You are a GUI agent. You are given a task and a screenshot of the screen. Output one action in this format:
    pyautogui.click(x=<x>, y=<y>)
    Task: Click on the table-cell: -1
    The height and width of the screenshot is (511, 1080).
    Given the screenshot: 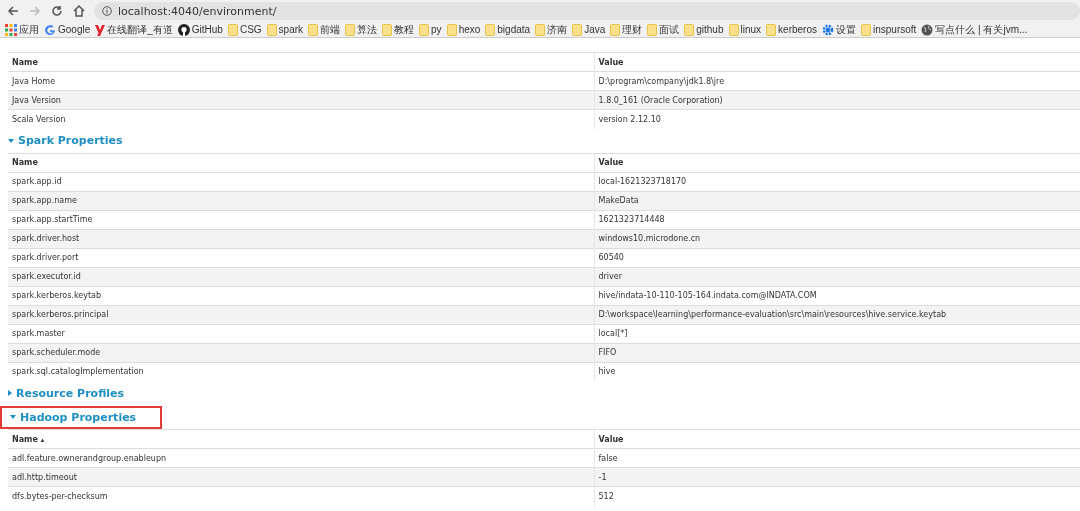 What is the action you would take?
    pyautogui.click(x=837, y=477)
    